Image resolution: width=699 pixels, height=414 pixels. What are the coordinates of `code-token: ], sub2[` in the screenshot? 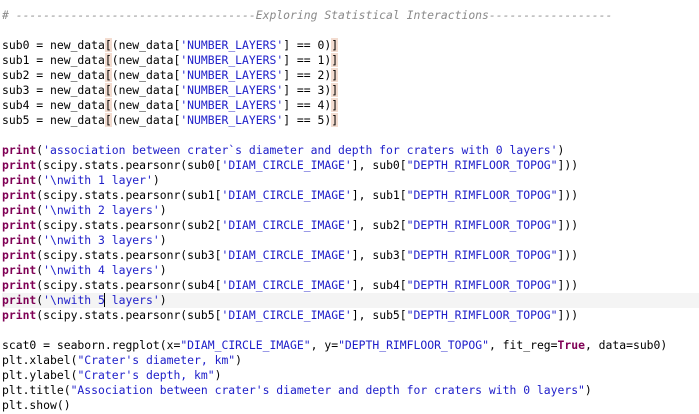 It's located at (379, 225).